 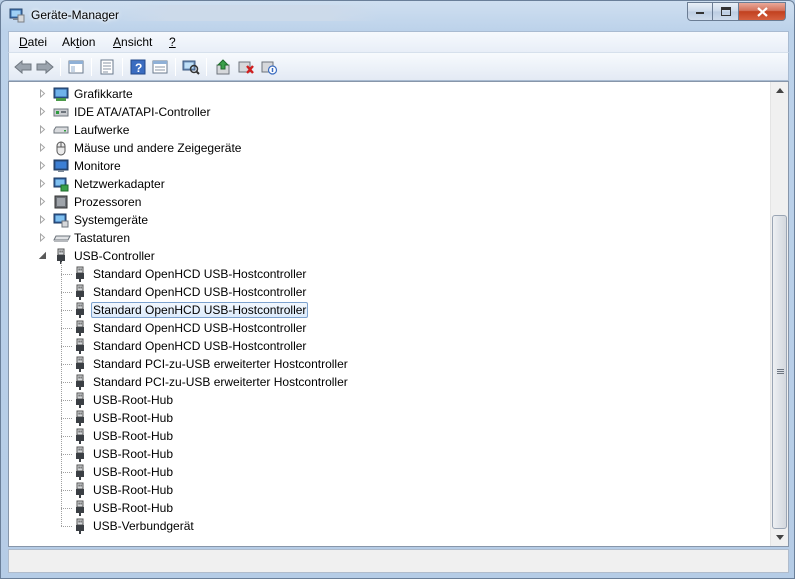 I want to click on tree-category-label: Tastaturen, so click(x=102, y=238).